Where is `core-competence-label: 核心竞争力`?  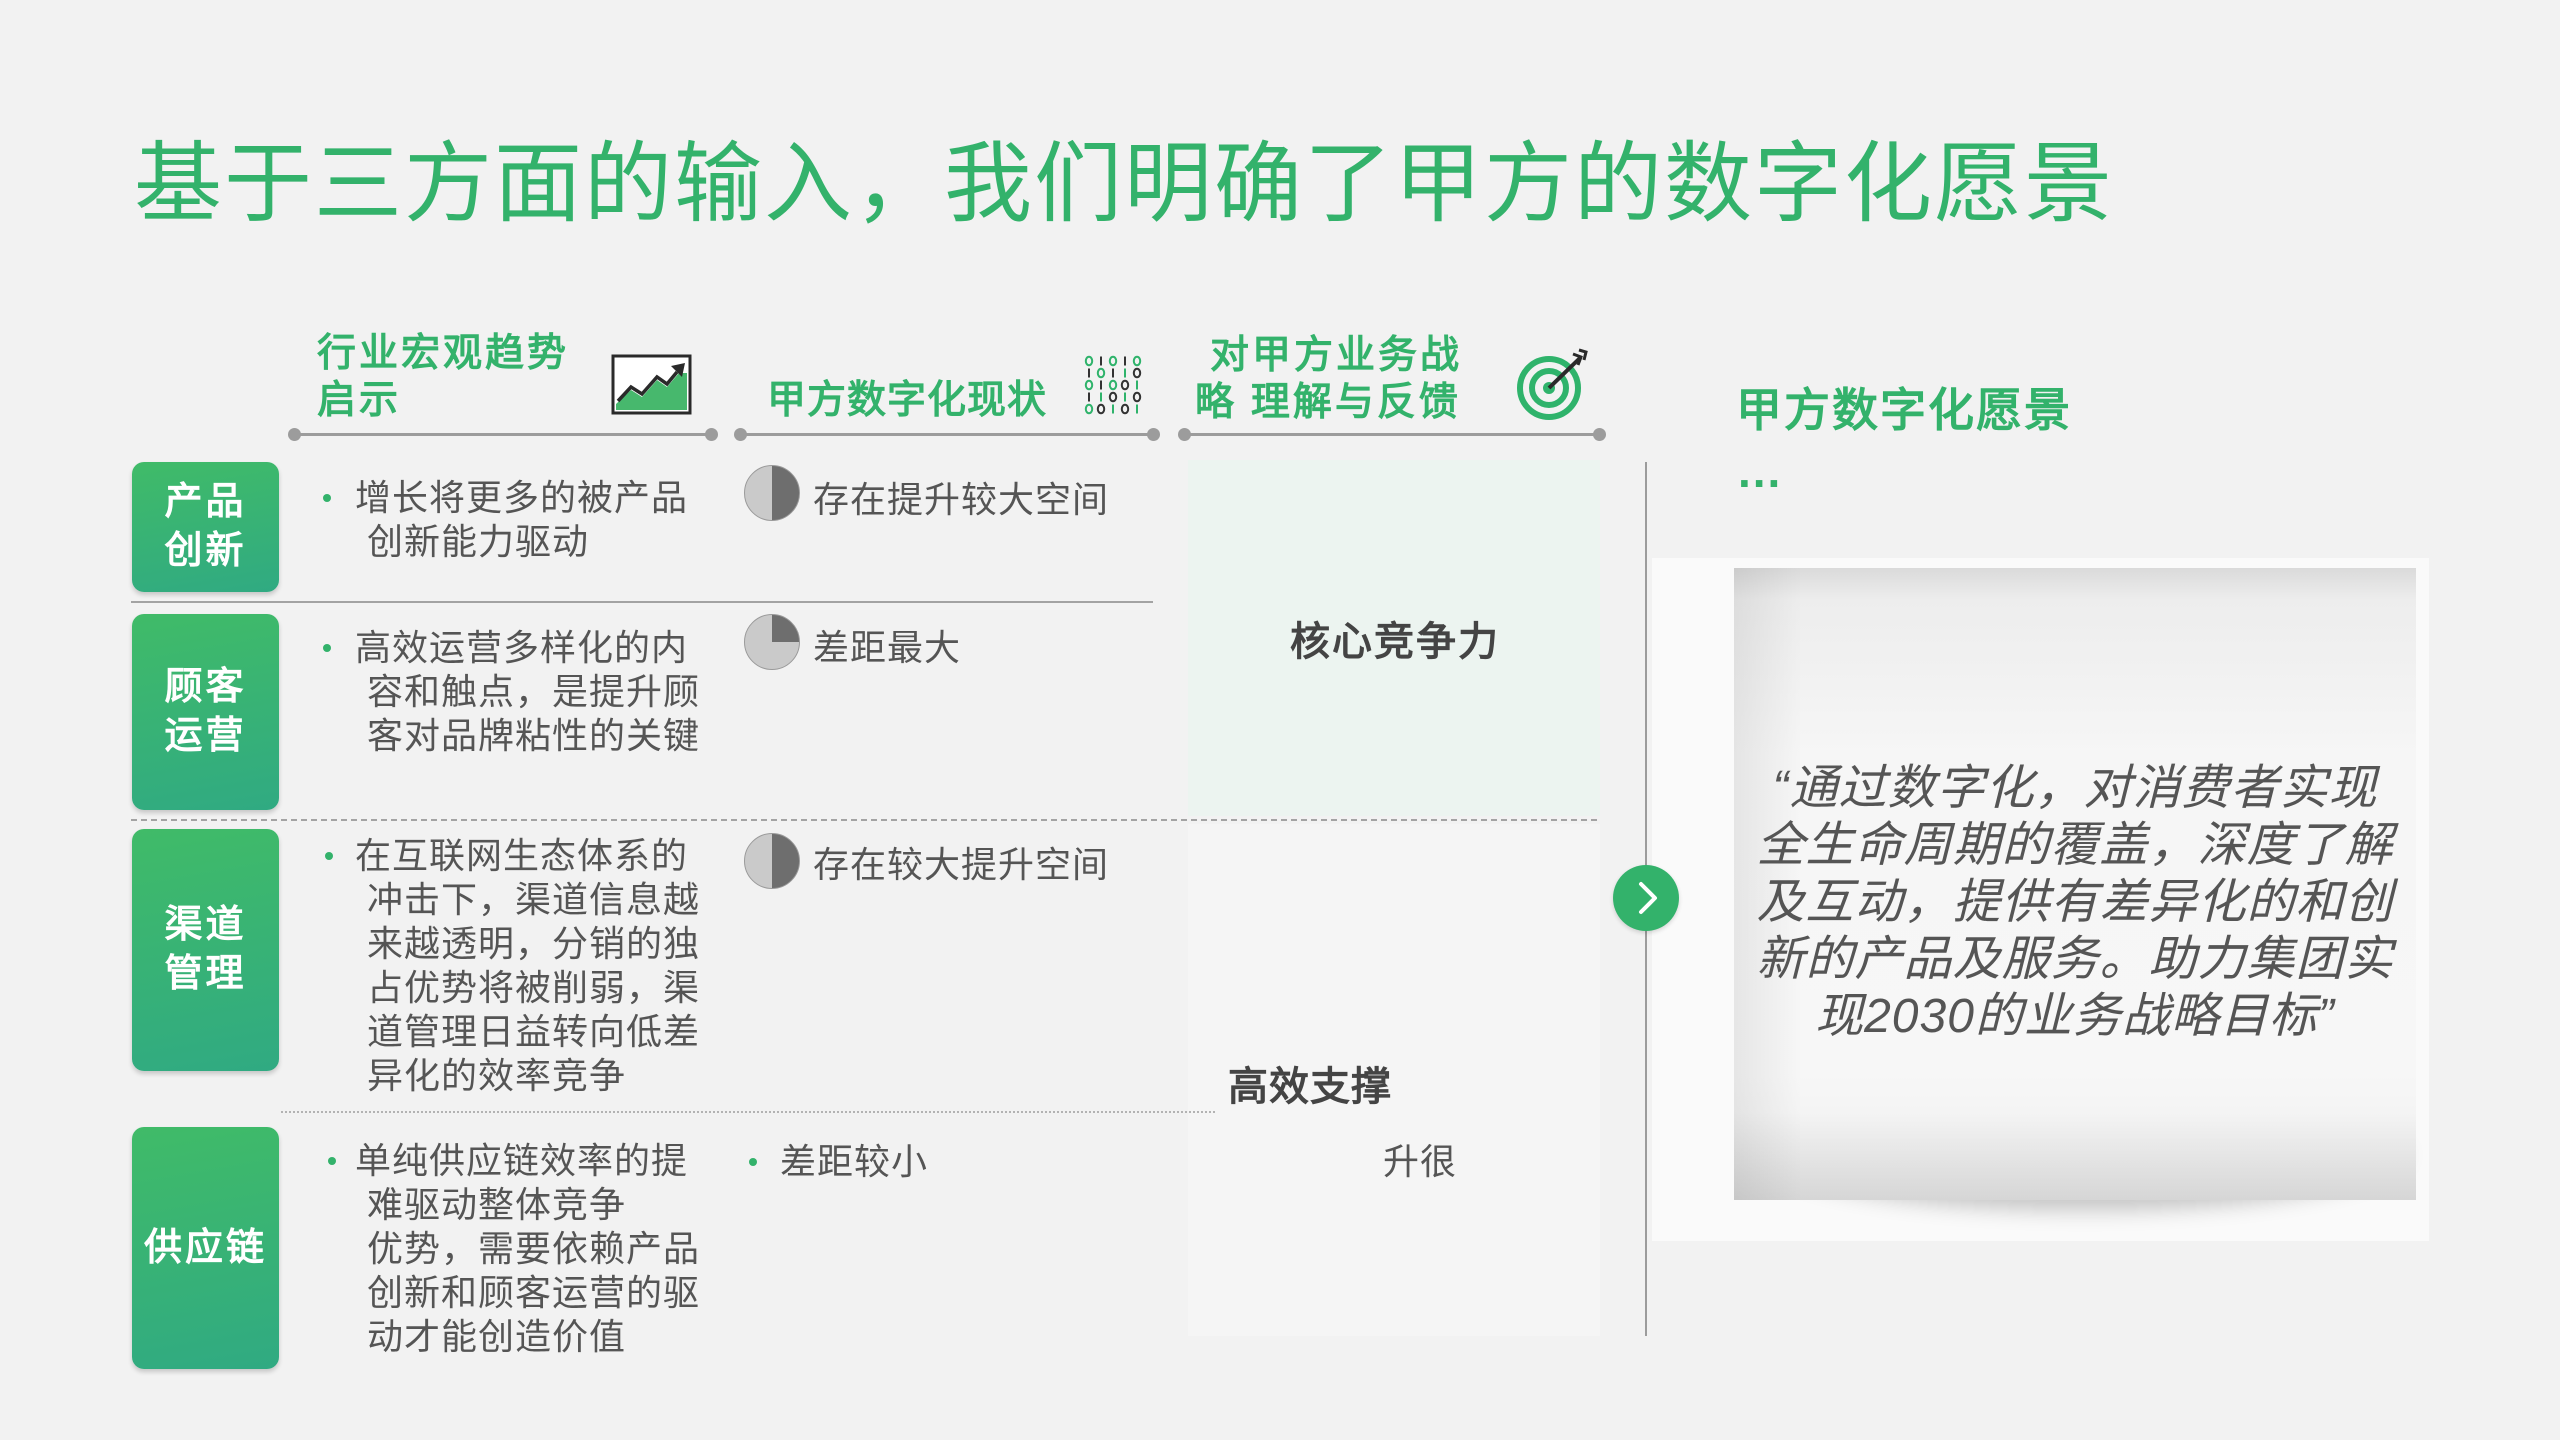
core-competence-label: 核心竞争力 is located at coordinates (1395, 642).